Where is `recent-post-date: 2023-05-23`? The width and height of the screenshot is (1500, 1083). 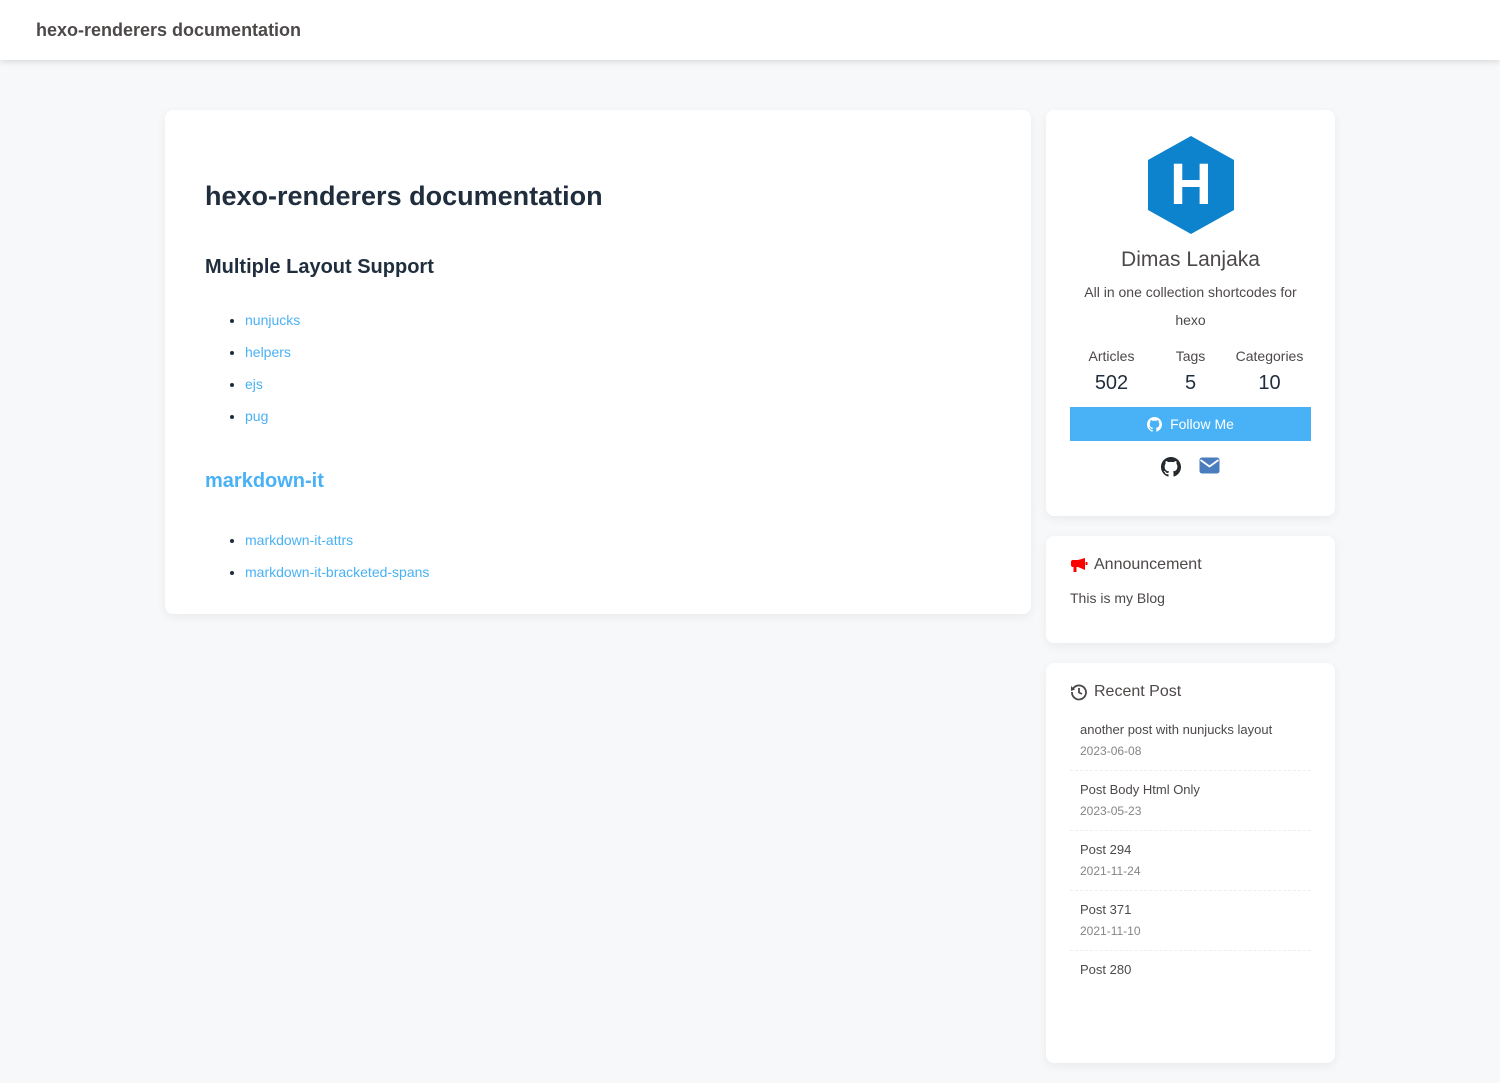
recent-post-date: 2023-05-23 is located at coordinates (1111, 811).